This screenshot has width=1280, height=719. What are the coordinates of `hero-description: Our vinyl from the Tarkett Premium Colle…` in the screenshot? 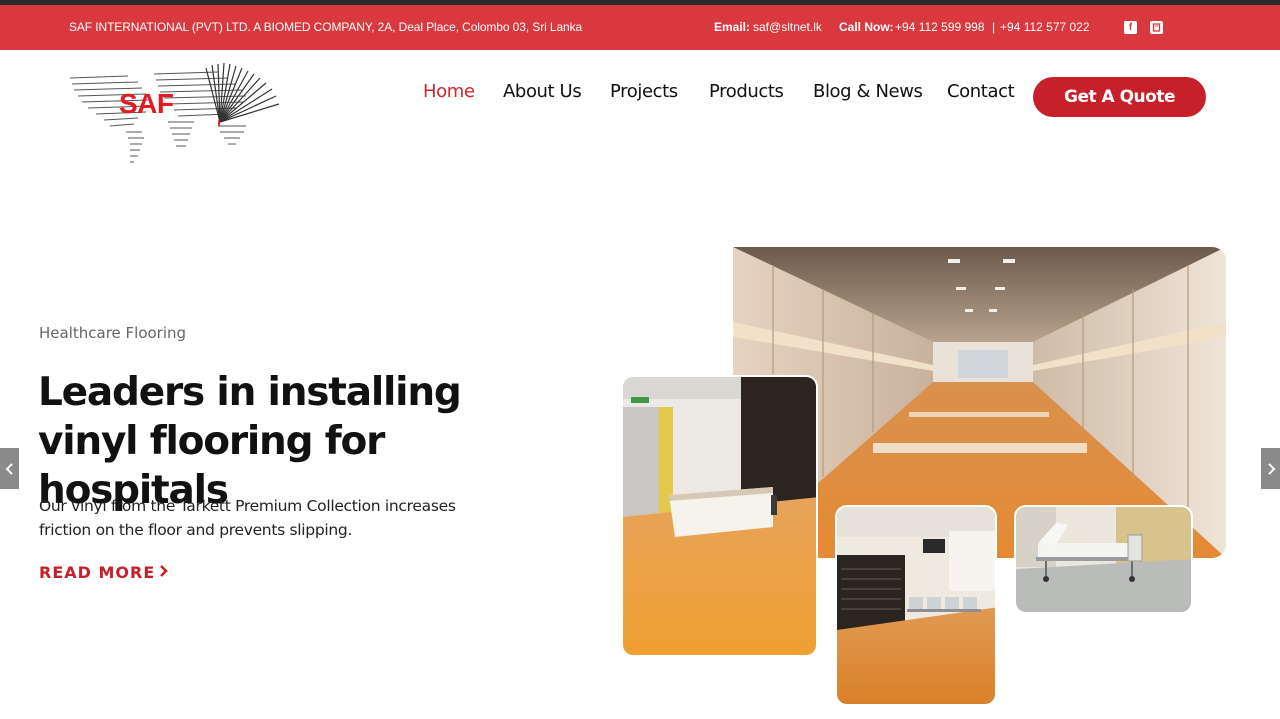 It's located at (247, 518).